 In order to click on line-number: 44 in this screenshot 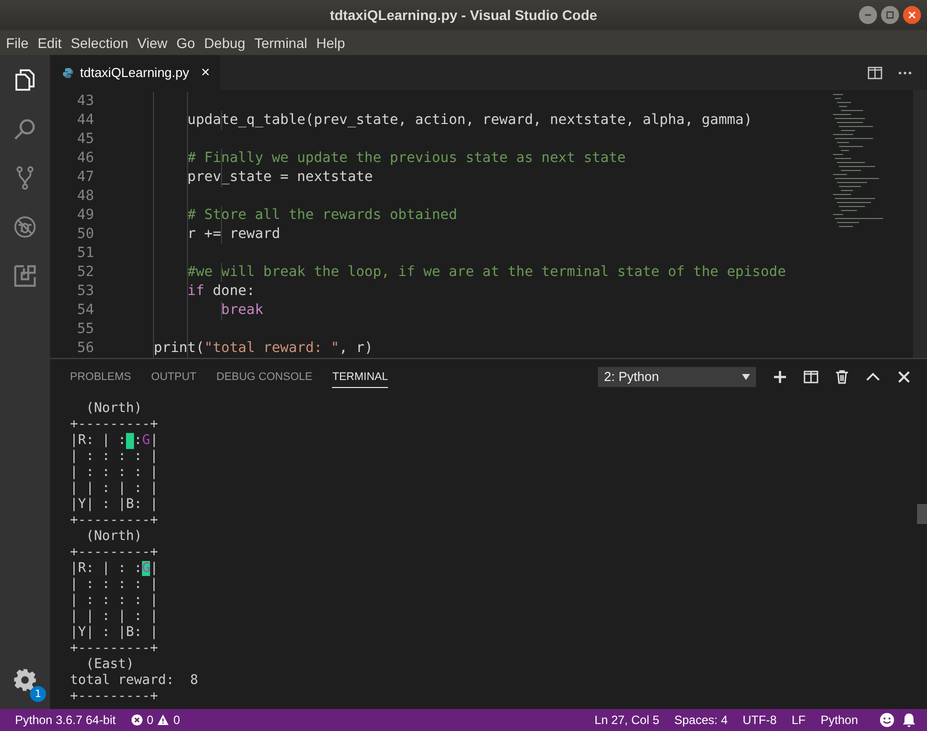, I will do `click(85, 120)`.